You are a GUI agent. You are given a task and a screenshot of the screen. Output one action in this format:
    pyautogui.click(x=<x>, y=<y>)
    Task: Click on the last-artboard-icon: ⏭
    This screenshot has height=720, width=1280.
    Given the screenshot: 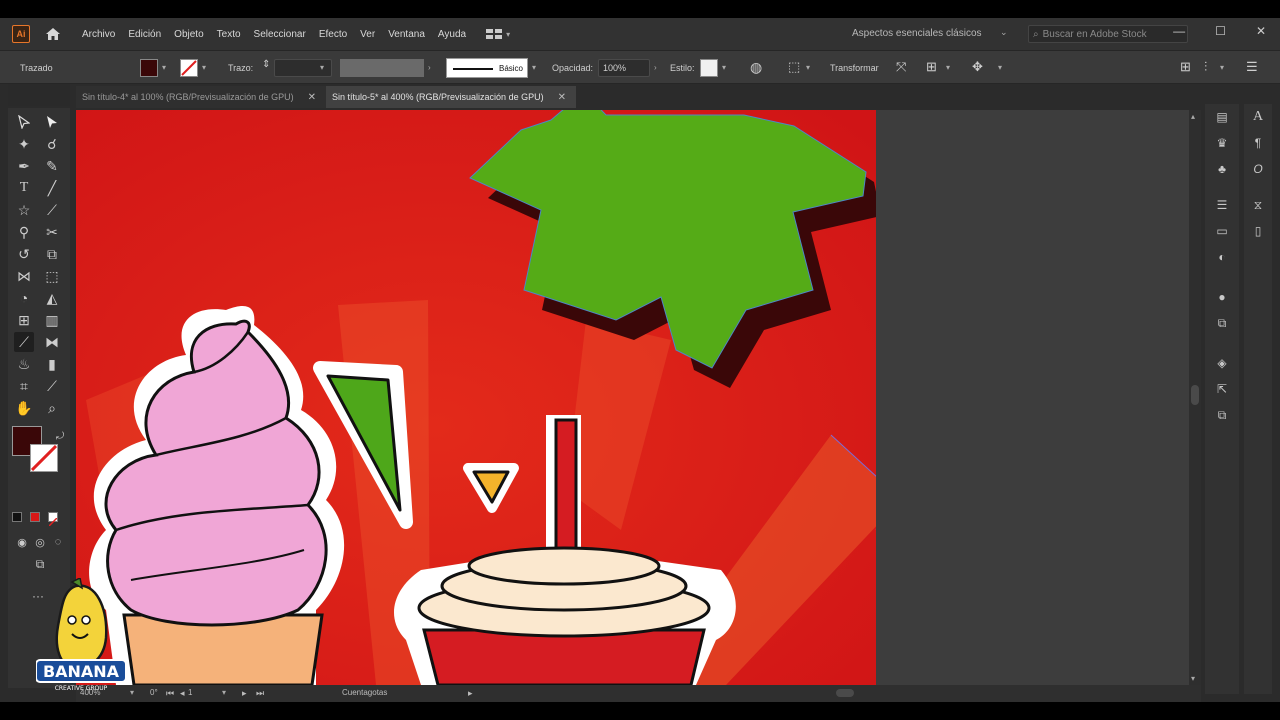 What is the action you would take?
    pyautogui.click(x=260, y=693)
    